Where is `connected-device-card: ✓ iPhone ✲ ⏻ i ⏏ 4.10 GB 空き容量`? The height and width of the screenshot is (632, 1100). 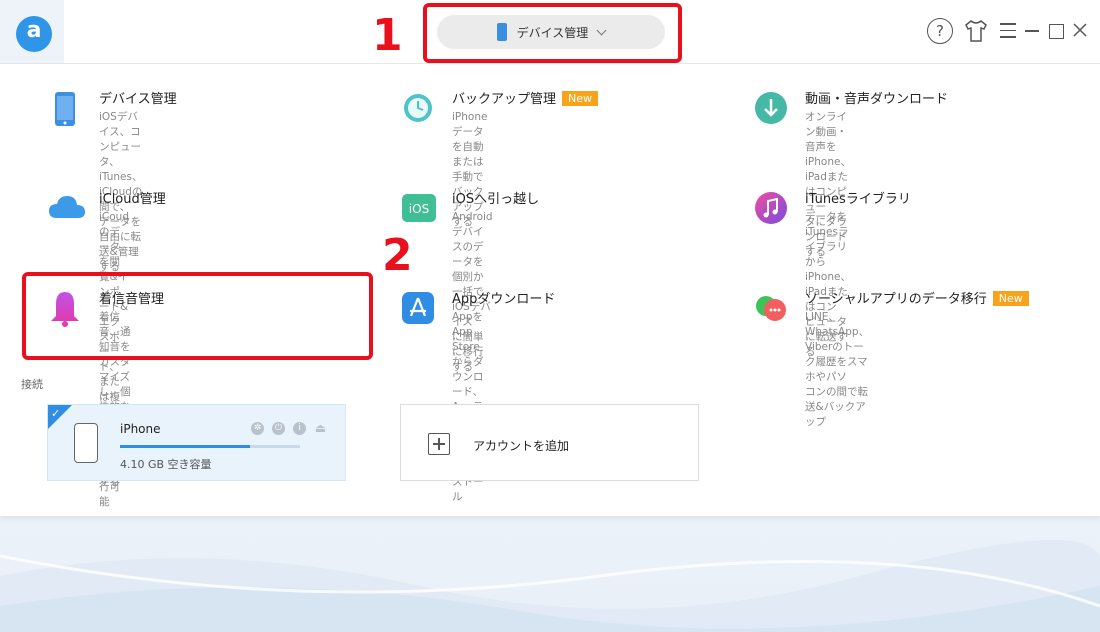
connected-device-card: ✓ iPhone ✲ ⏻ i ⏏ 4.10 GB 空き容量 is located at coordinates (196, 442).